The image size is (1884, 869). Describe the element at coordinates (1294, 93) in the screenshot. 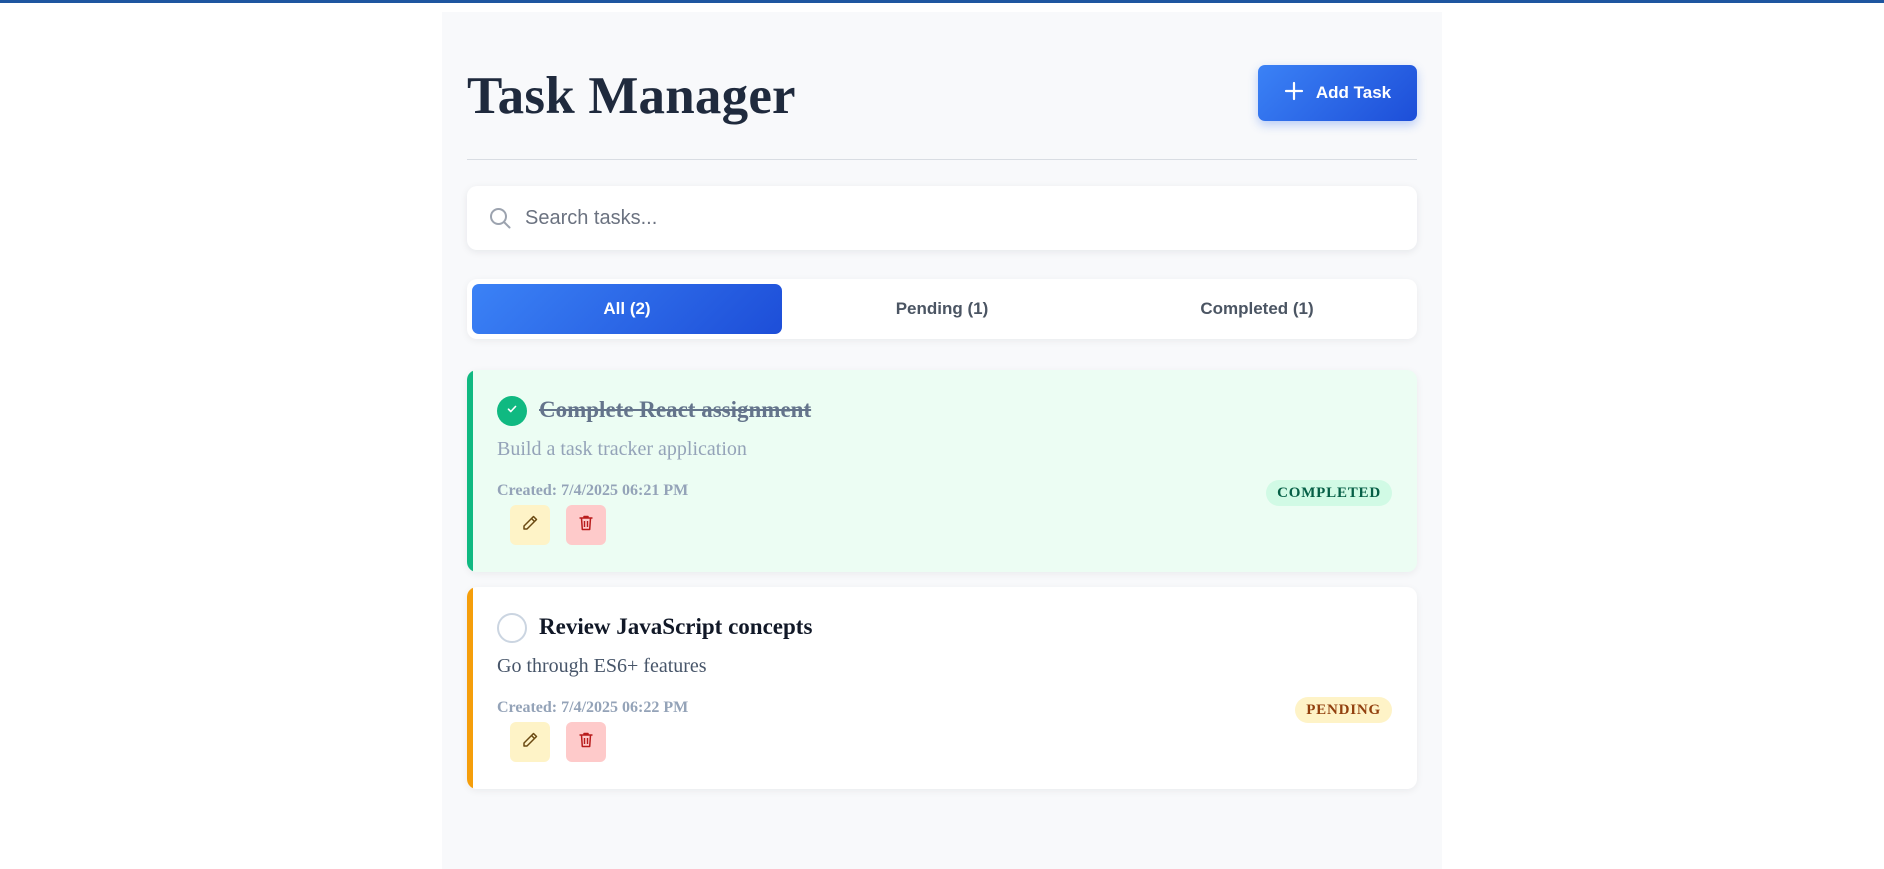

I see `plus-icon` at that location.